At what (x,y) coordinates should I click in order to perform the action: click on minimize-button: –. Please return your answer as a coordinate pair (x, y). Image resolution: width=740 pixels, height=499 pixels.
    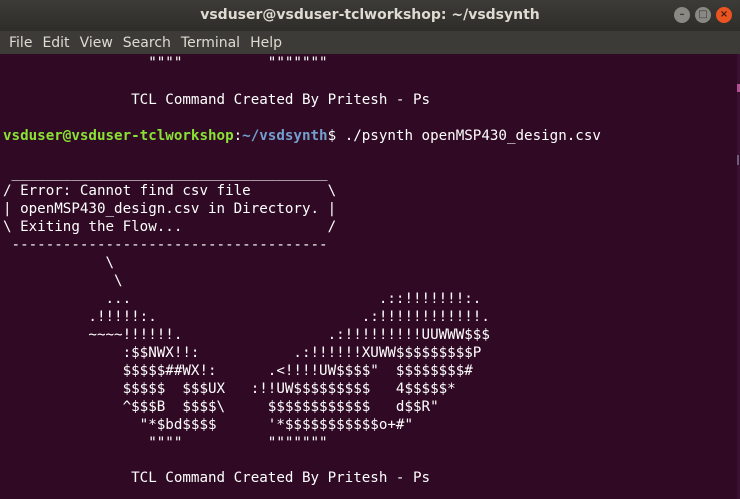
    Looking at the image, I should click on (682, 15).